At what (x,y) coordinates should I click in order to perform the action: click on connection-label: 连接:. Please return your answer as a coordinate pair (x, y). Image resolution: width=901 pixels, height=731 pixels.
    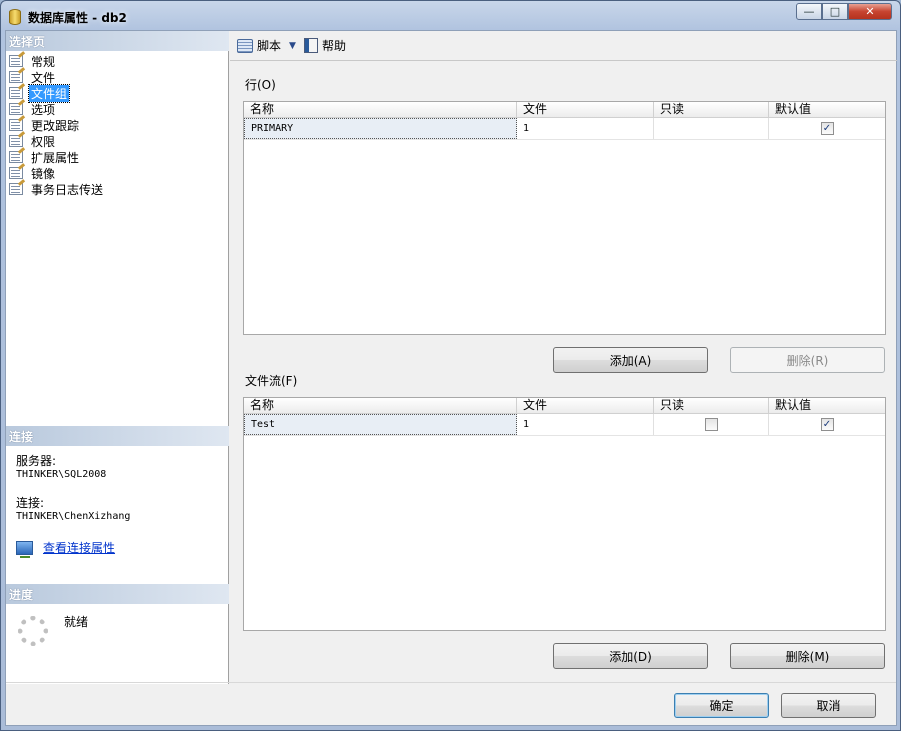
    Looking at the image, I should click on (30, 503).